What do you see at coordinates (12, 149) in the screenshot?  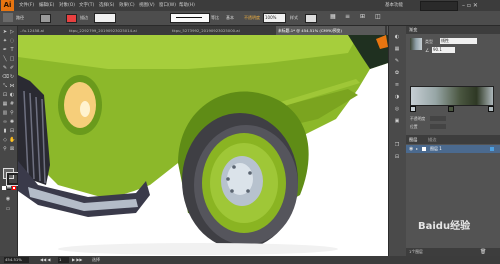 I see `print-tiling-icon: ⊠` at bounding box center [12, 149].